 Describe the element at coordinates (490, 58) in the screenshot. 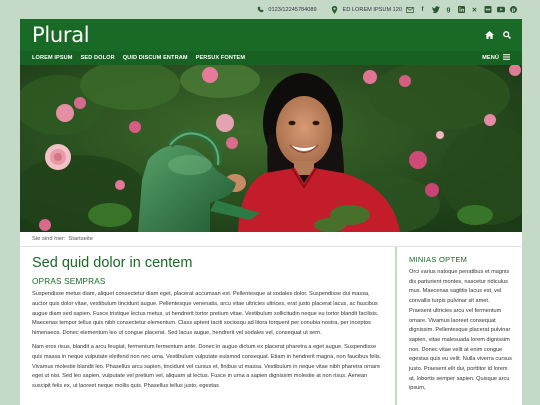

I see `menu-label: MENÜ` at that location.